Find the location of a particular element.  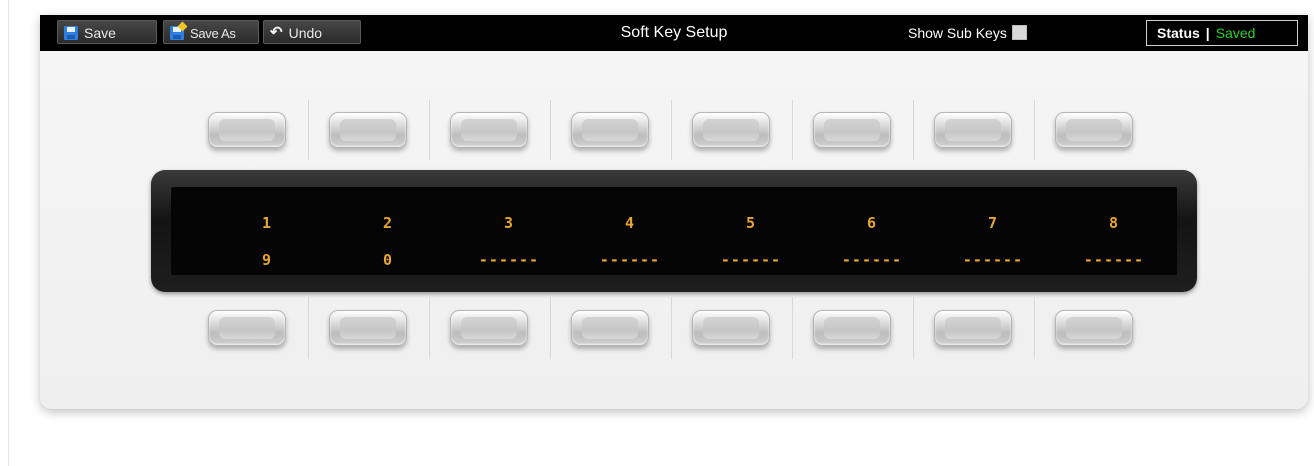

lcd-bottom-label-3: ------ is located at coordinates (509, 260).